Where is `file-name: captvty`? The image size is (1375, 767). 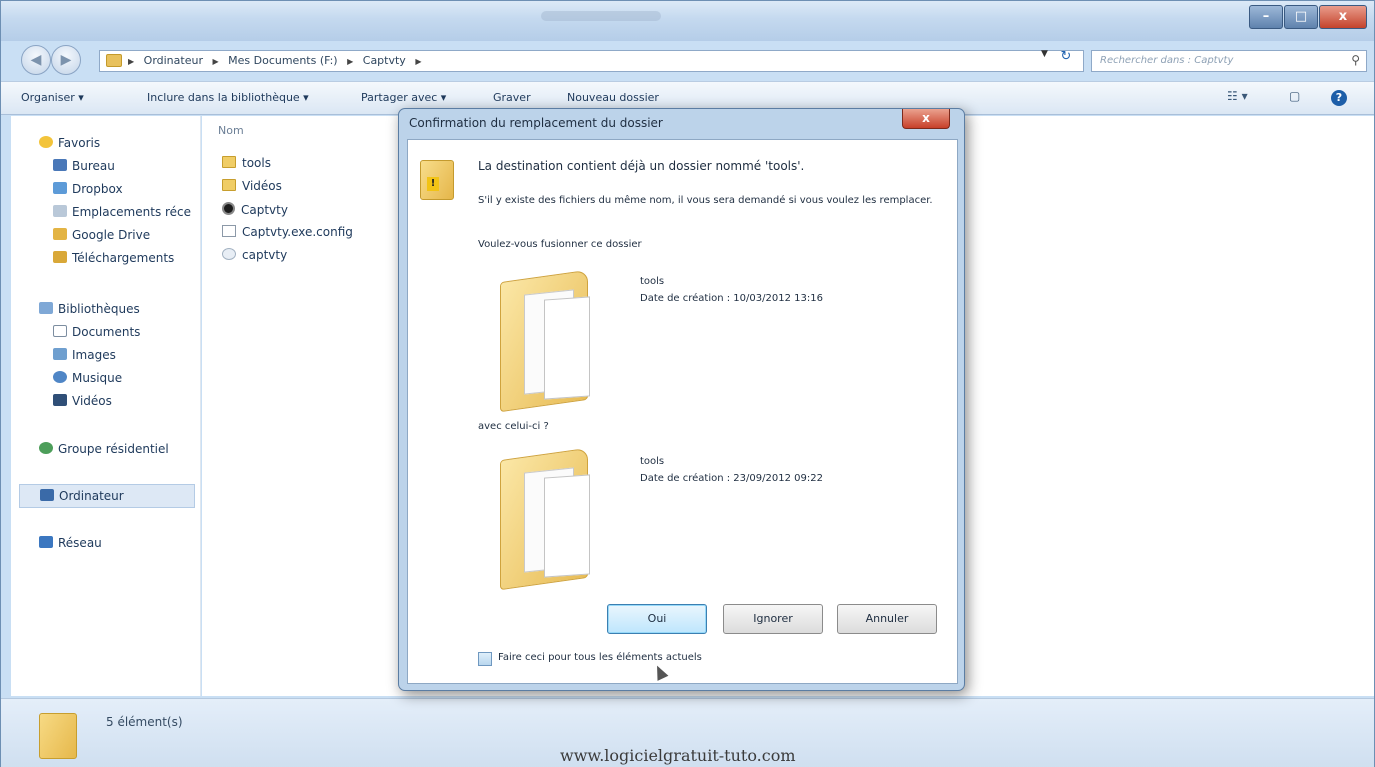
file-name: captvty is located at coordinates (265, 255).